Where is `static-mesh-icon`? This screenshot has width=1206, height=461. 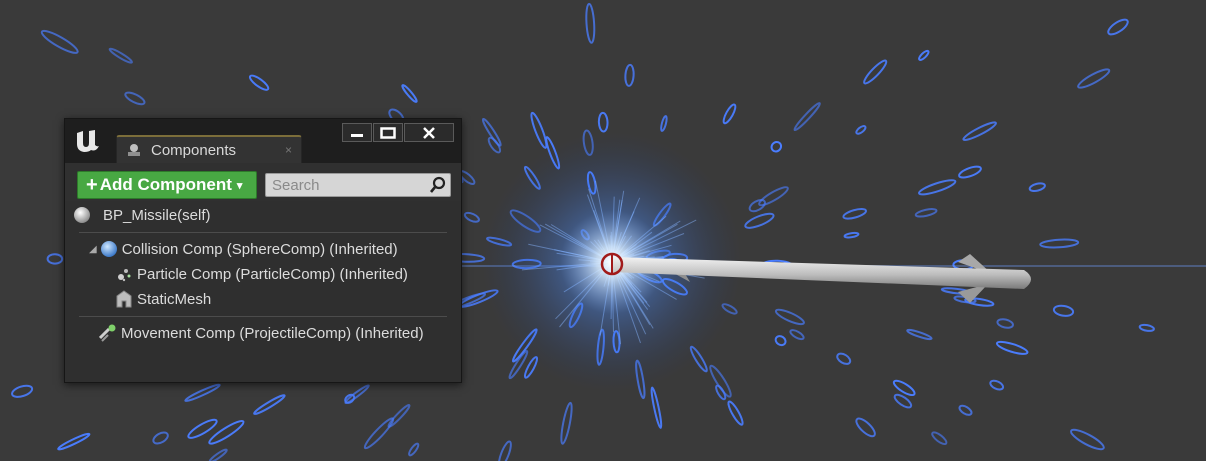
static-mesh-icon is located at coordinates (124, 299).